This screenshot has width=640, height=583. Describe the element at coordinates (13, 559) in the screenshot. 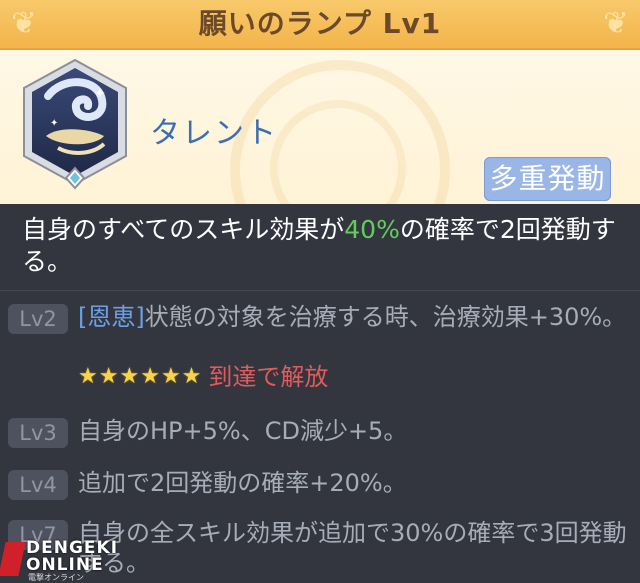

I see `dengeki-logo-icon` at that location.